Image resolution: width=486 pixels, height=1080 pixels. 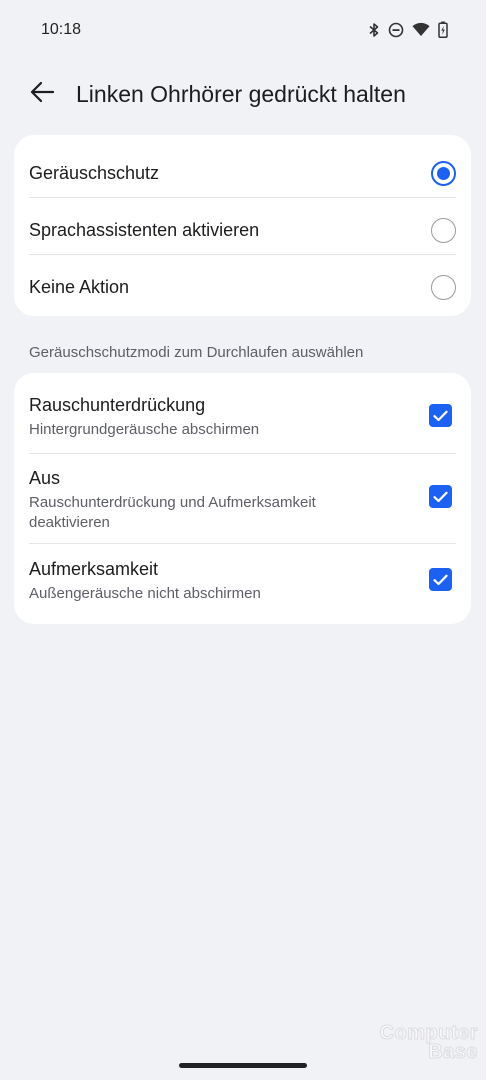 What do you see at coordinates (421, 29) in the screenshot?
I see `wifi-icon` at bounding box center [421, 29].